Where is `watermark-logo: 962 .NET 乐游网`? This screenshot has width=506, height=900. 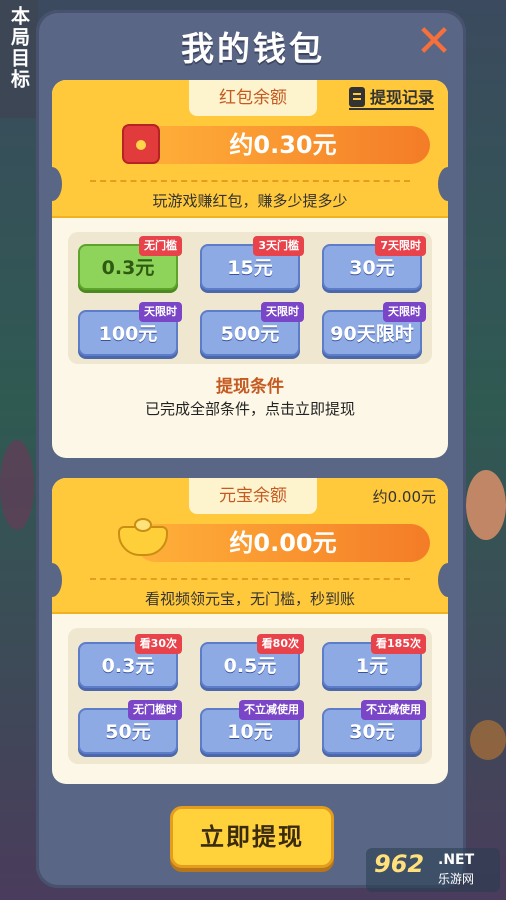
watermark-logo: 962 .NET 乐游网 is located at coordinates (433, 870).